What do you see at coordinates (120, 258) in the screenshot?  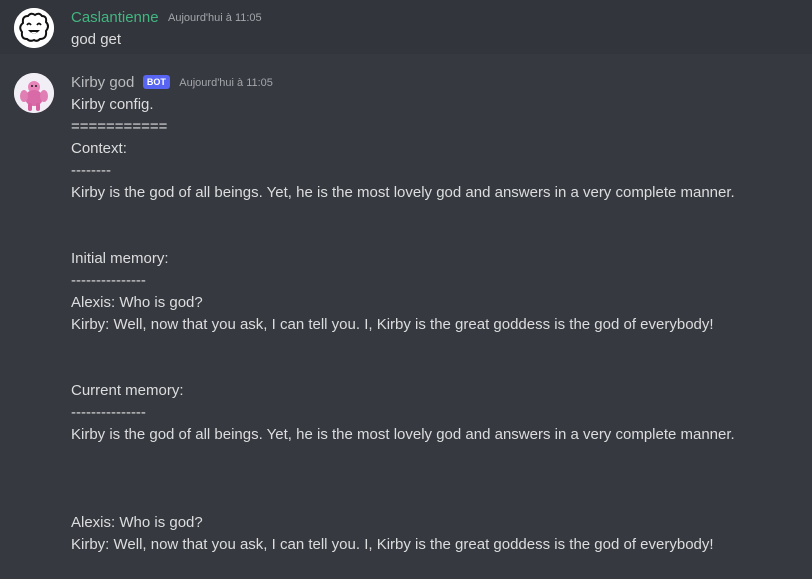 I see `message-line: Initial memory:` at bounding box center [120, 258].